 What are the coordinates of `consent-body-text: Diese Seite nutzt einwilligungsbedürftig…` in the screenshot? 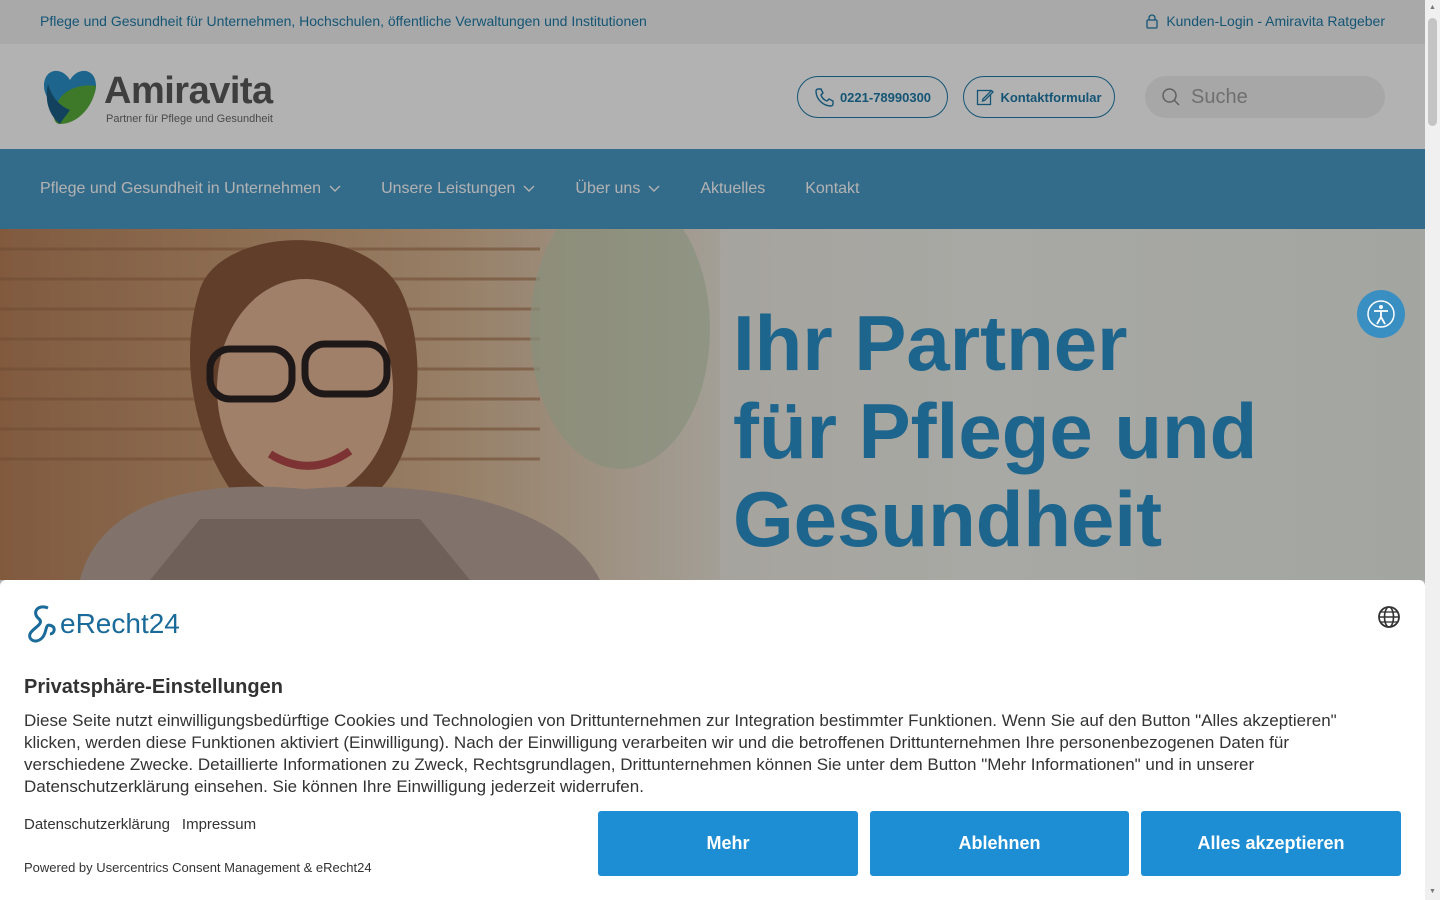 It's located at (680, 753).